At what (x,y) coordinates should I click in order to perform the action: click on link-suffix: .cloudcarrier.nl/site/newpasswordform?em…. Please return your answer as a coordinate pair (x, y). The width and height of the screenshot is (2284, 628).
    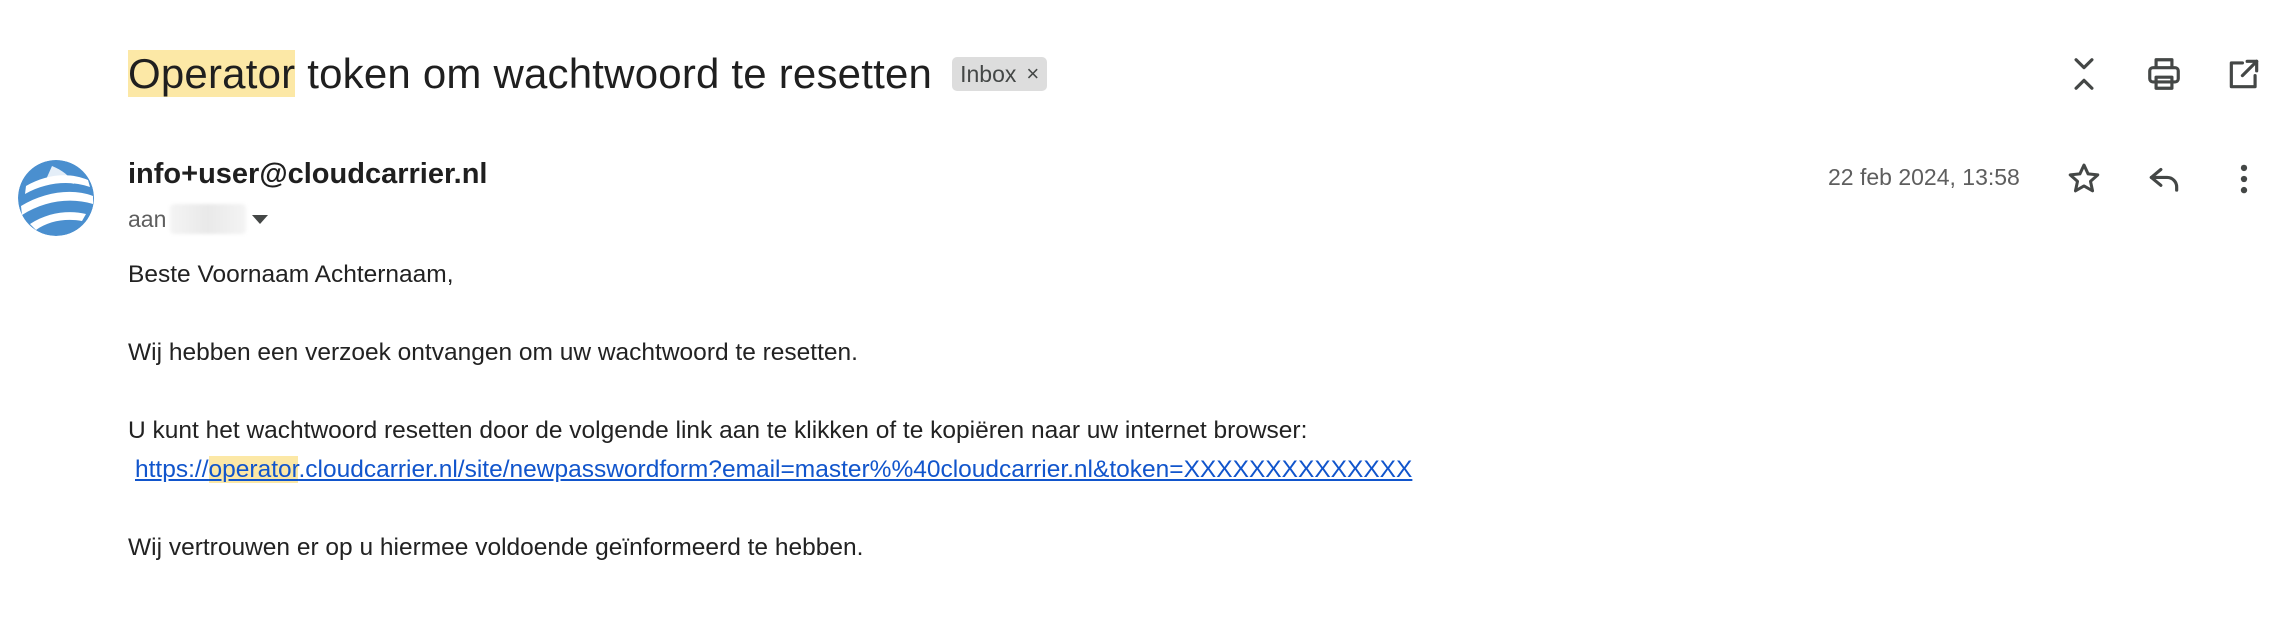
    Looking at the image, I should click on (855, 469).